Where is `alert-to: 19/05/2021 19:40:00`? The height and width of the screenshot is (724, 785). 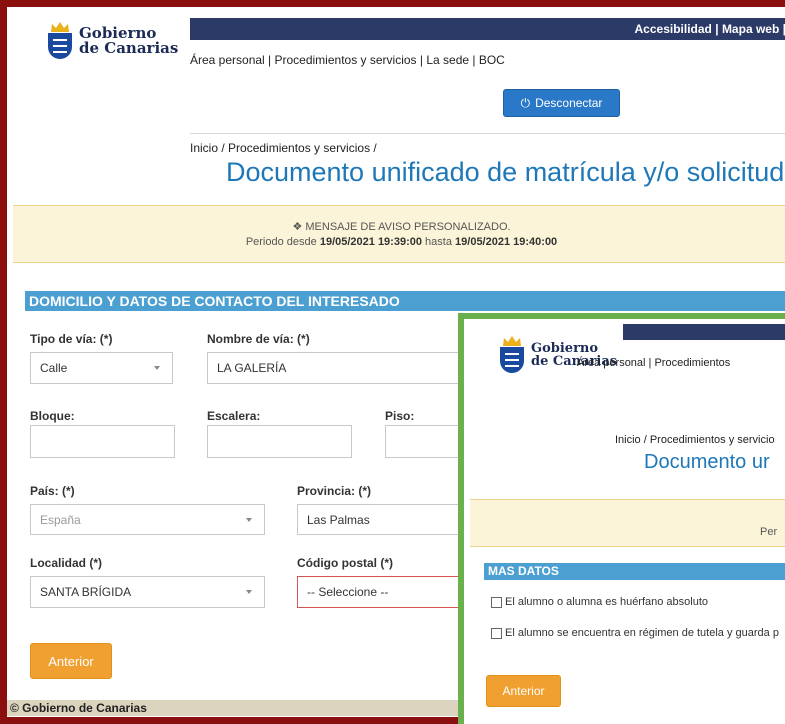 alert-to: 19/05/2021 19:40:00 is located at coordinates (506, 242).